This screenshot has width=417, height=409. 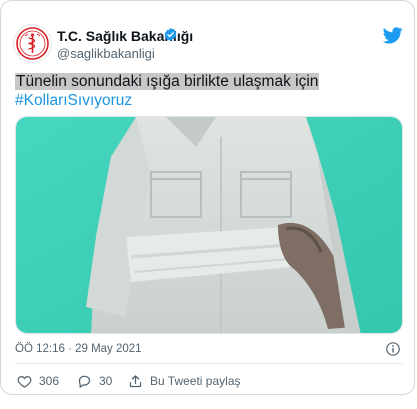 I want to click on tweet-timestamp: ÖÖ 12:16 · 29 May 2021, so click(x=78, y=349).